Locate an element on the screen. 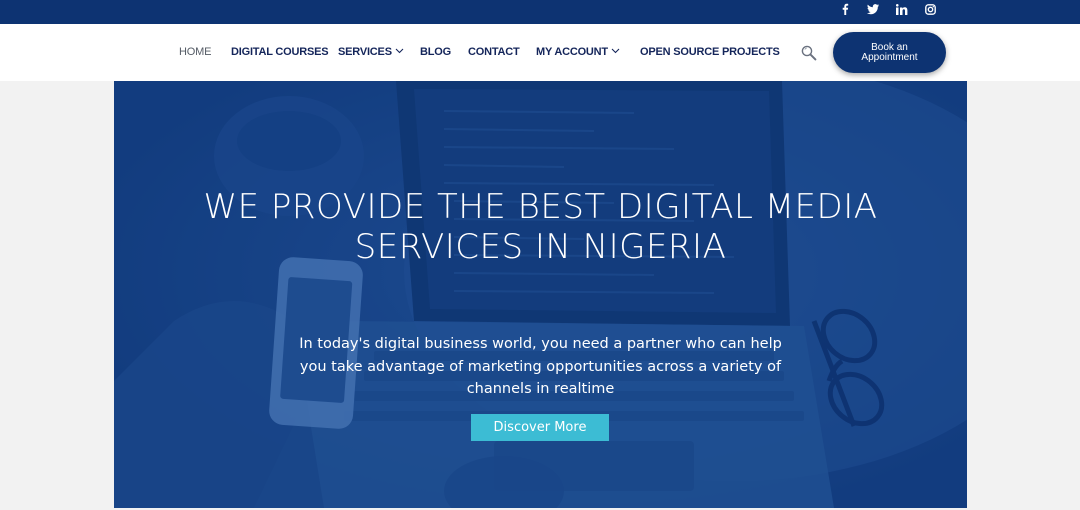 Image resolution: width=1080 pixels, height=510 pixels. nav-blog: BLOG is located at coordinates (435, 52).